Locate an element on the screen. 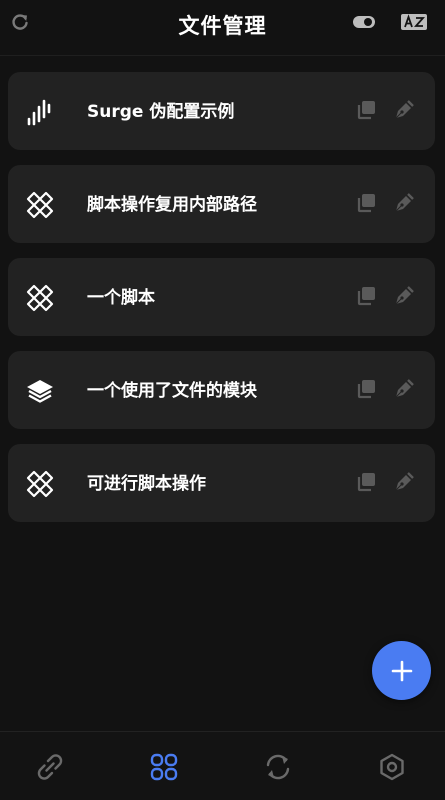  add-file-button is located at coordinates (401, 670).